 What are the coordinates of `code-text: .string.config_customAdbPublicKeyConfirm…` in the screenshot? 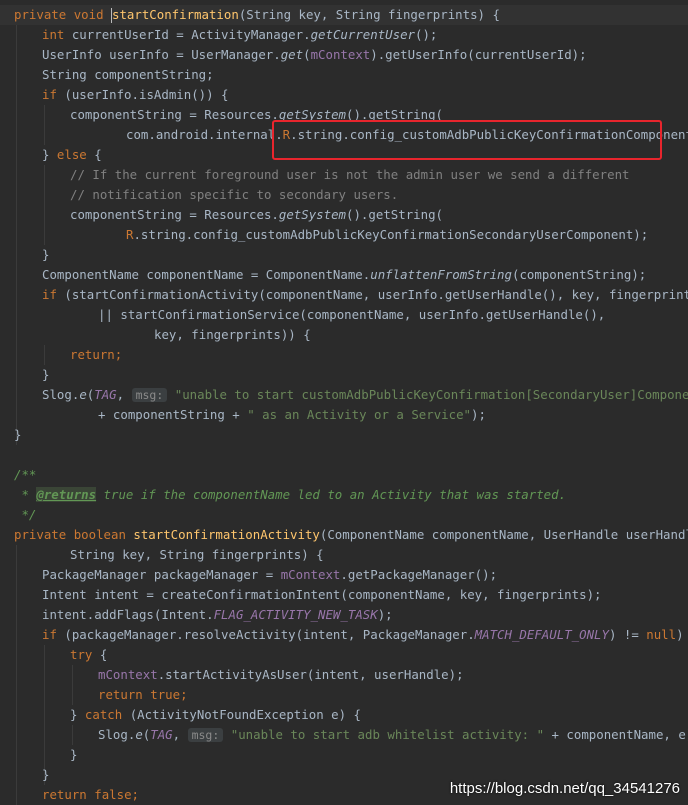 It's located at (391, 234).